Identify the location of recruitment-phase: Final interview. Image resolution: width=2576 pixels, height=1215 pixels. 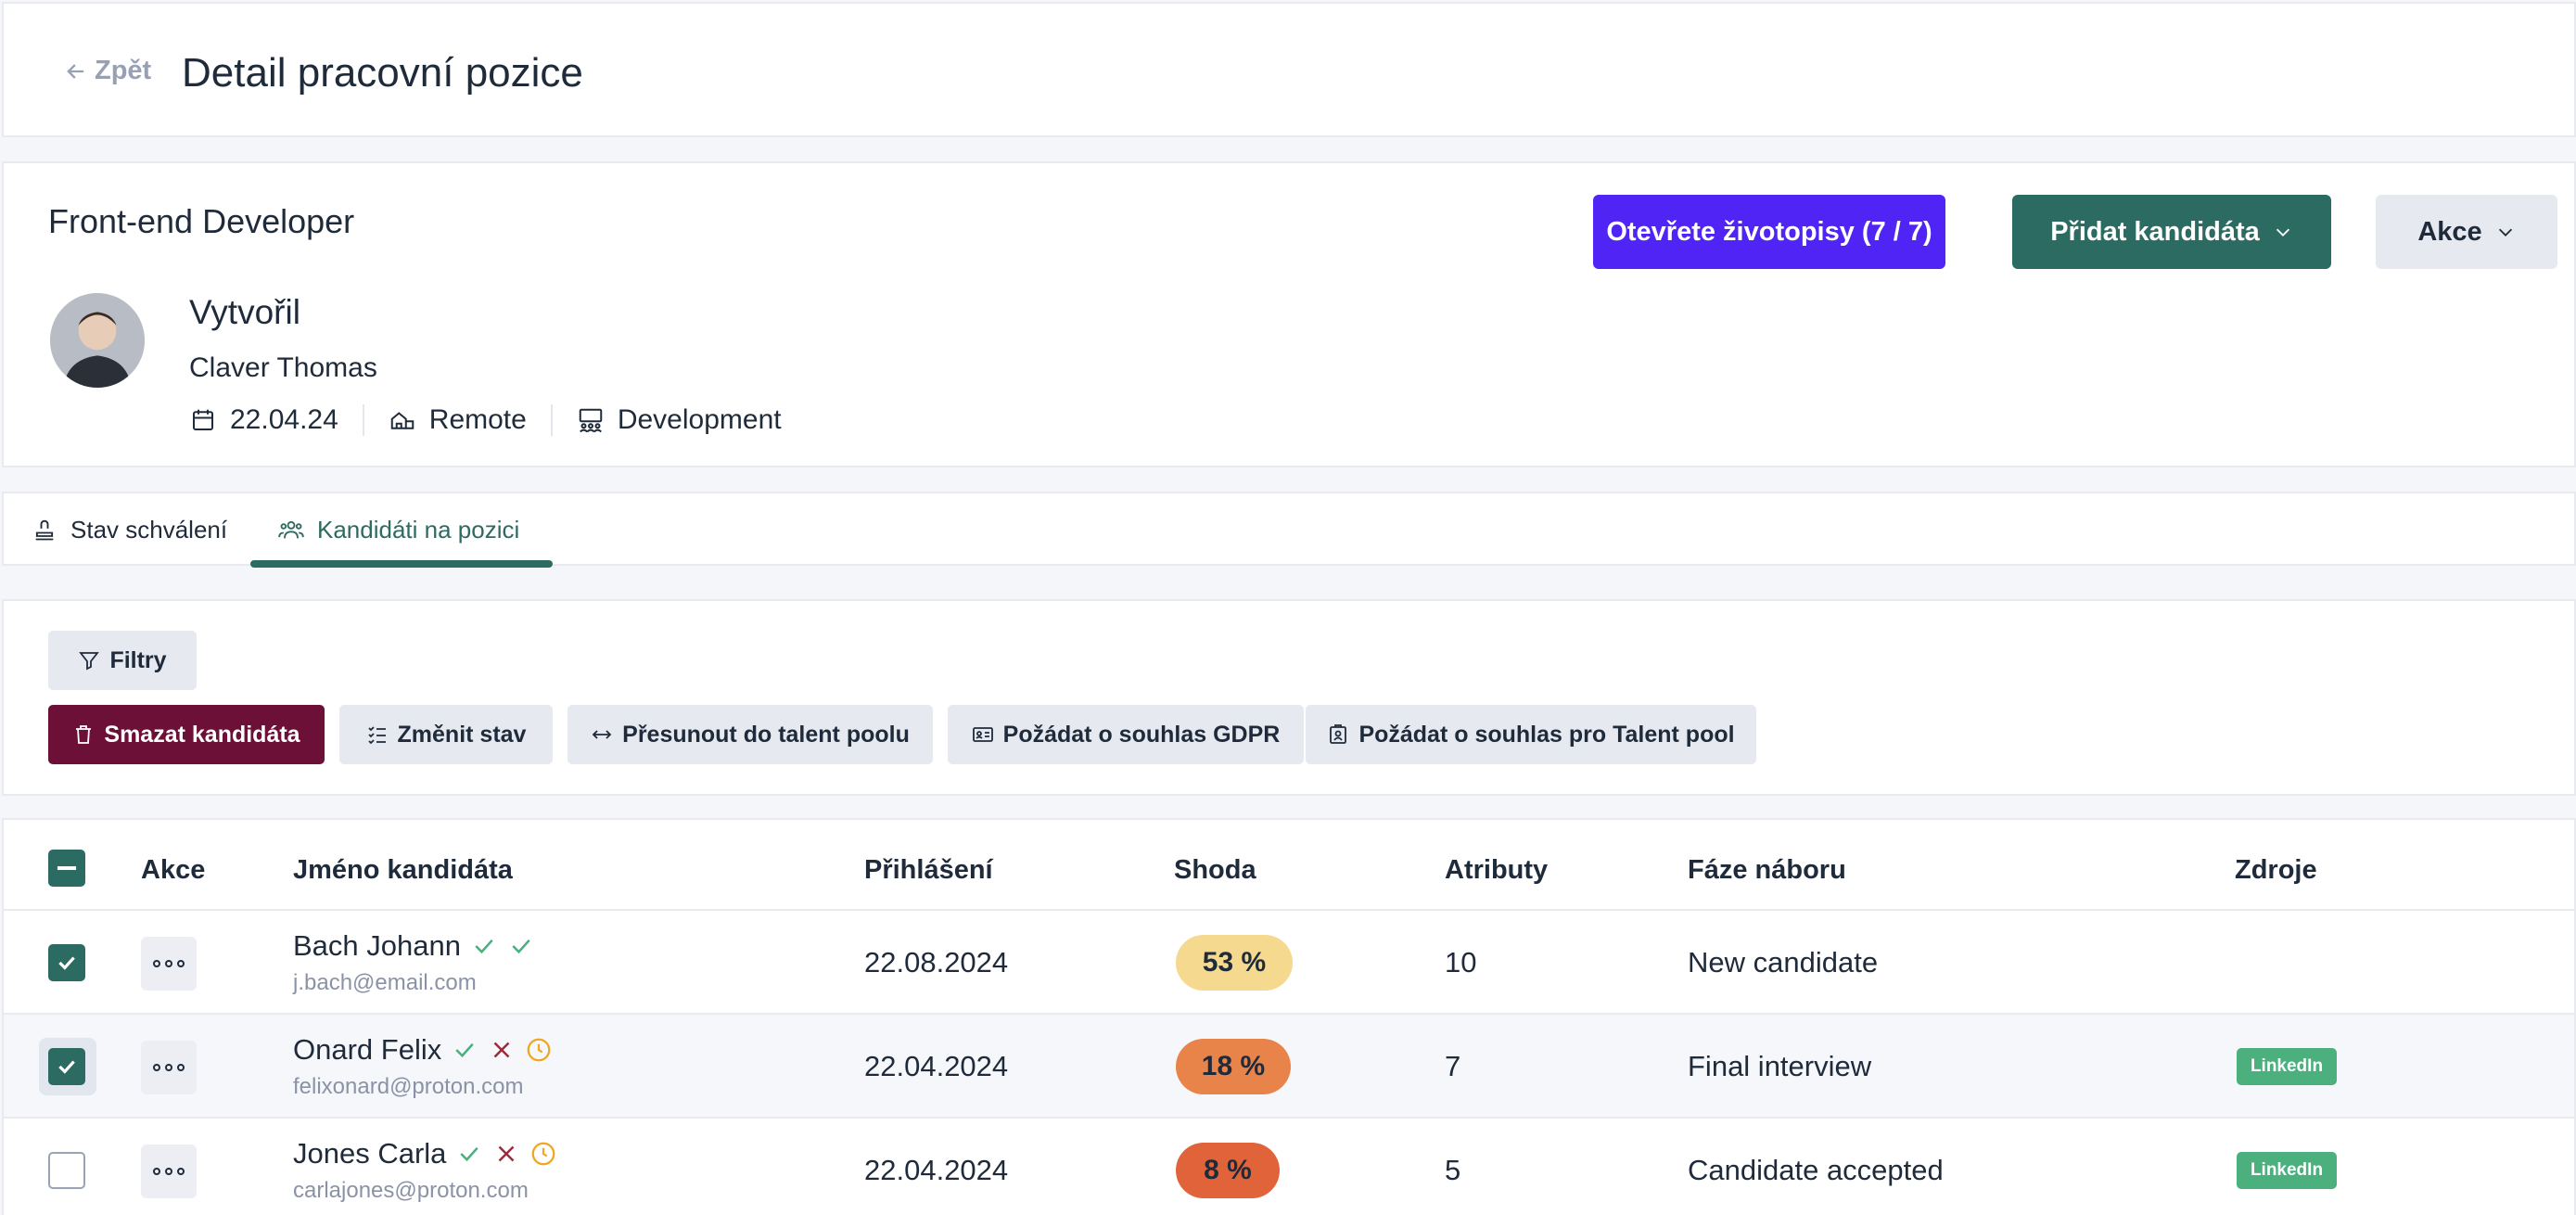
(1780, 1066).